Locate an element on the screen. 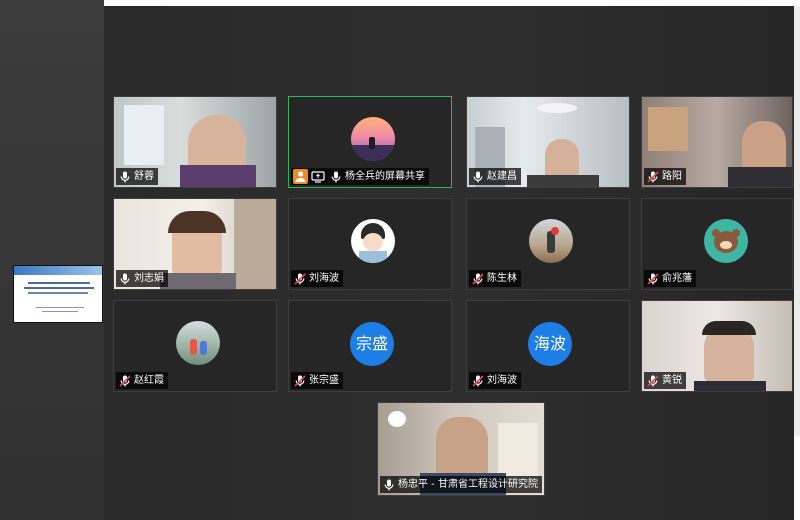 The image size is (800, 520). participant-tile: 刘志娟 is located at coordinates (195, 244).